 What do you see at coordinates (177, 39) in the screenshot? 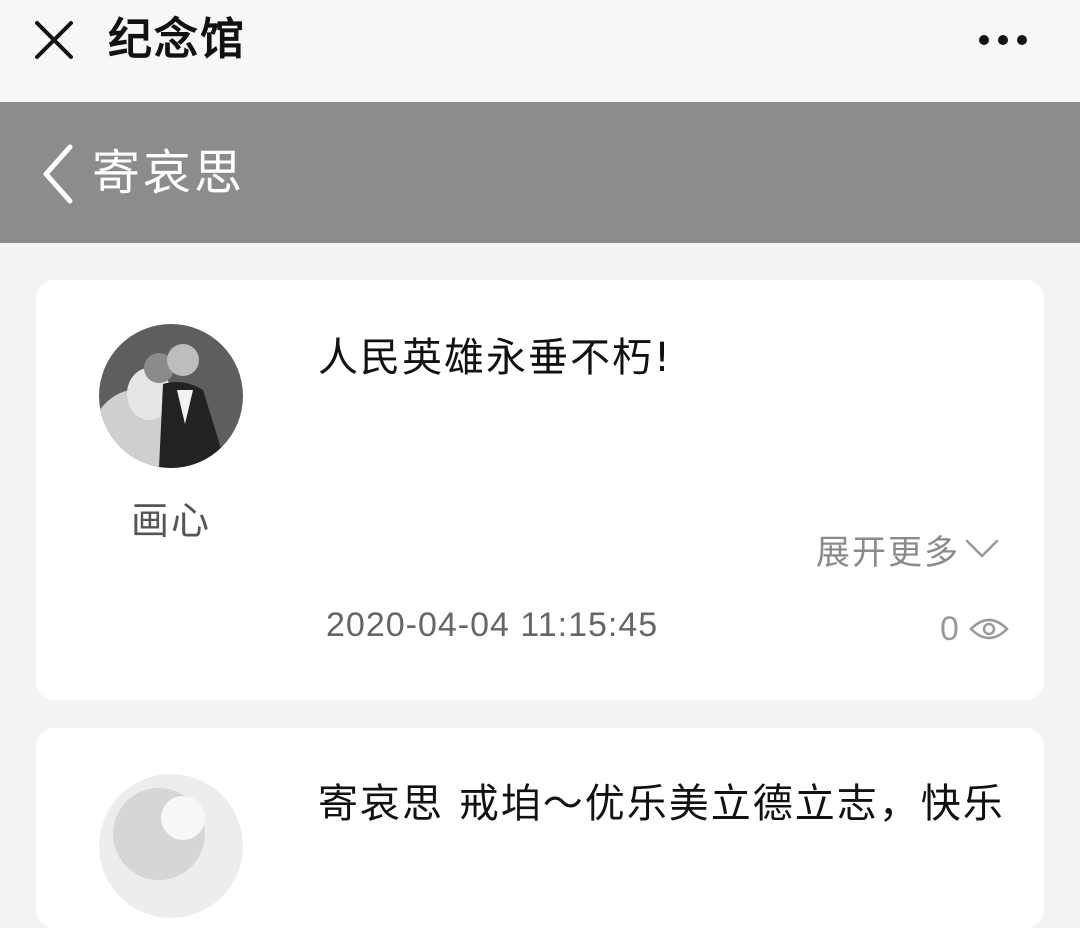
I see `app-title: 纪念馆` at bounding box center [177, 39].